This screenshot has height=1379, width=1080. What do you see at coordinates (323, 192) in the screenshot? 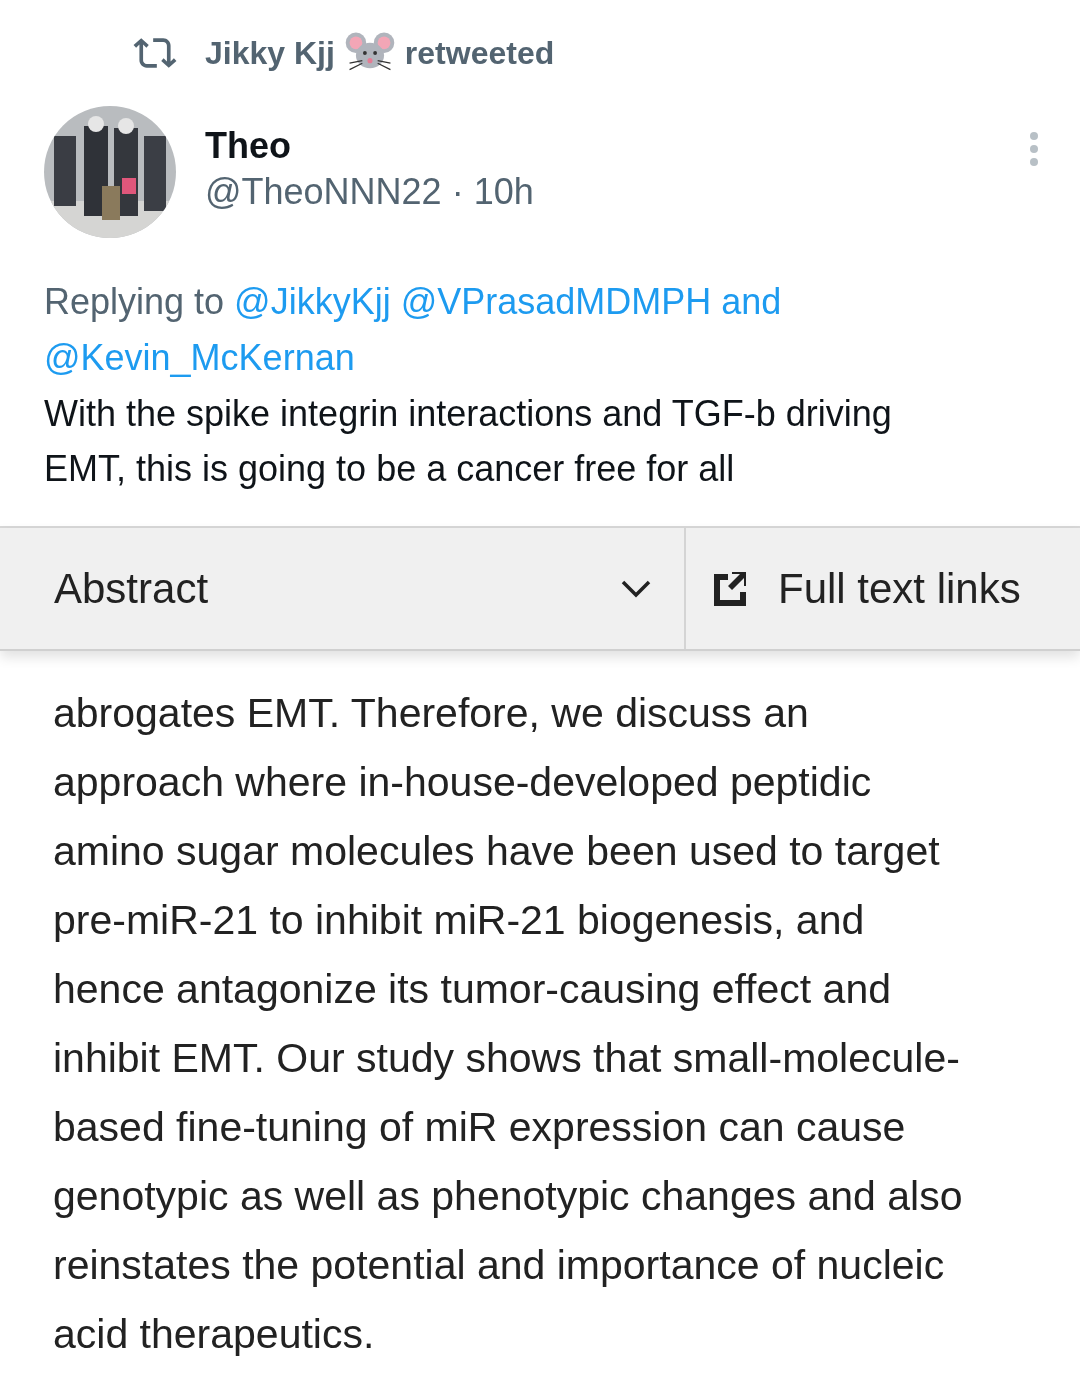
I see `author-handle: @TheoNNN22` at bounding box center [323, 192].